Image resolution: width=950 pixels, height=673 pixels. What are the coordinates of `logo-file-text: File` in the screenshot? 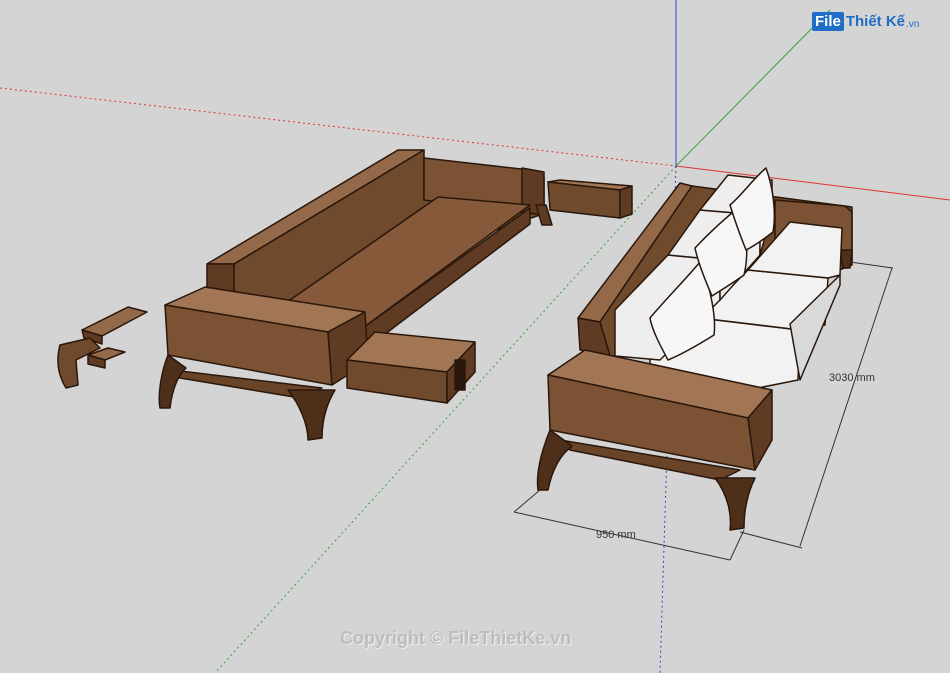 It's located at (828, 21).